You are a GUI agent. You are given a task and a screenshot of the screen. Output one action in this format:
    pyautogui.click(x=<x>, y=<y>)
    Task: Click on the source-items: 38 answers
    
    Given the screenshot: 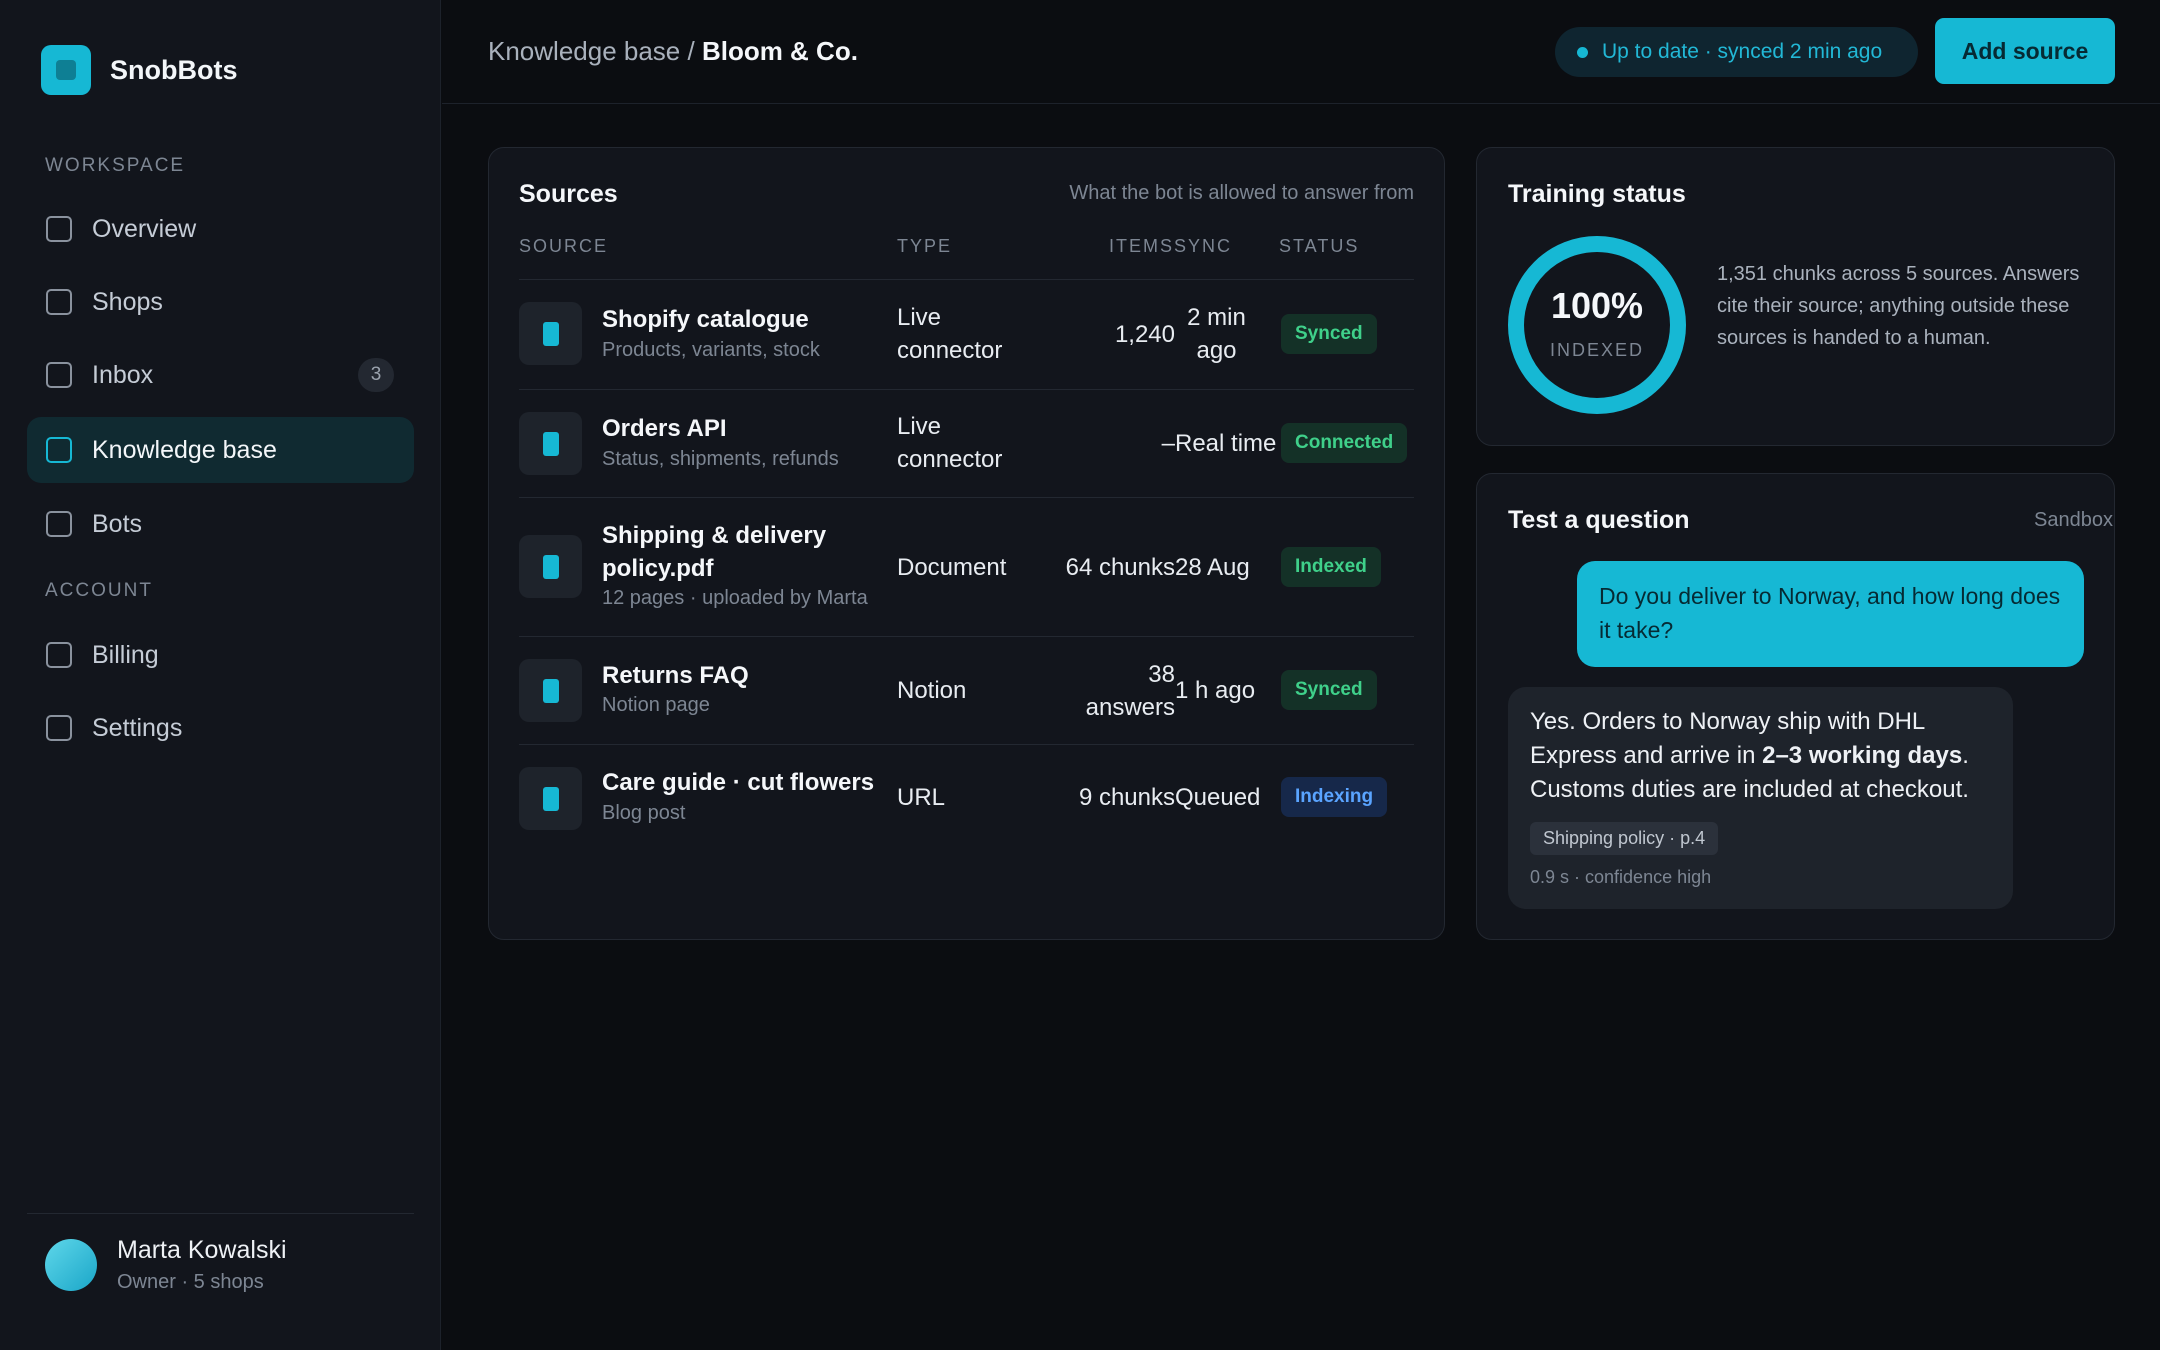 What is the action you would take?
    pyautogui.click(x=1130, y=691)
    